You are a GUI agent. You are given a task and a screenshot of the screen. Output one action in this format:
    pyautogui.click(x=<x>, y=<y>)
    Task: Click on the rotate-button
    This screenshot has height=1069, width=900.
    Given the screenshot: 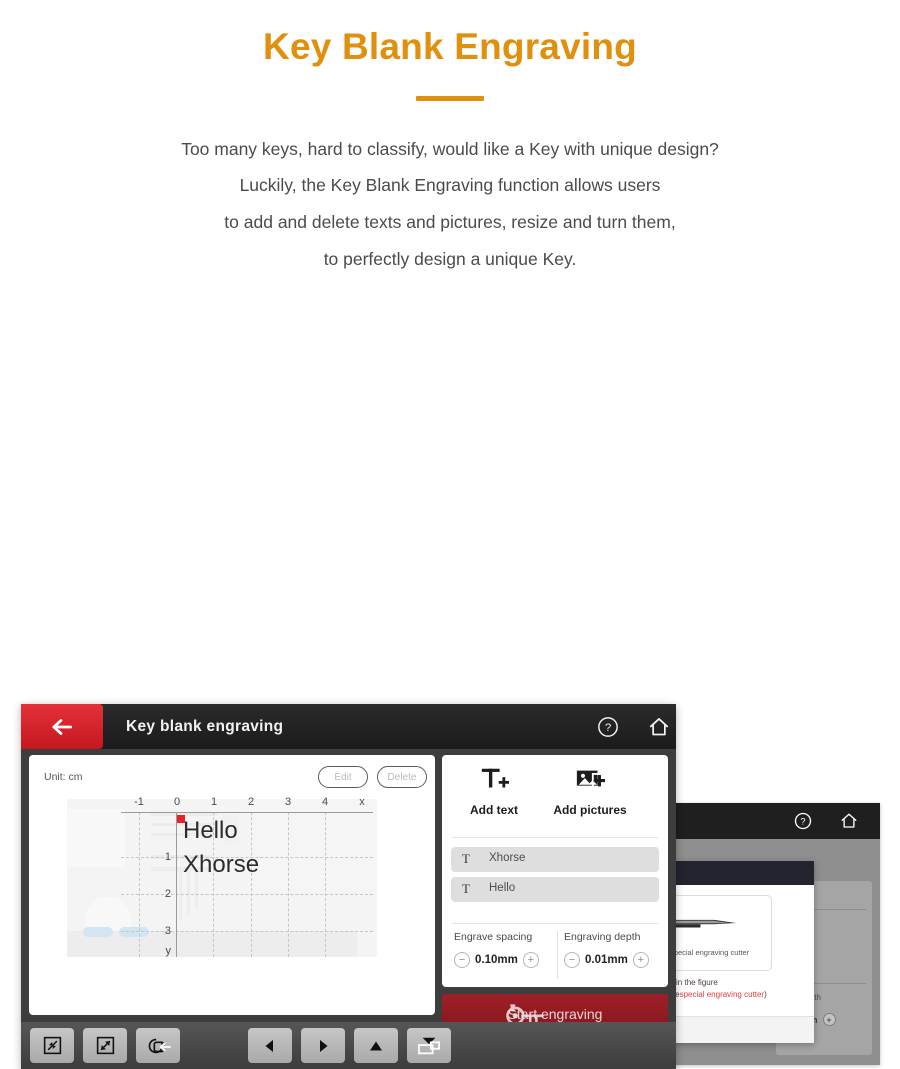 What is the action you would take?
    pyautogui.click(x=158, y=1045)
    